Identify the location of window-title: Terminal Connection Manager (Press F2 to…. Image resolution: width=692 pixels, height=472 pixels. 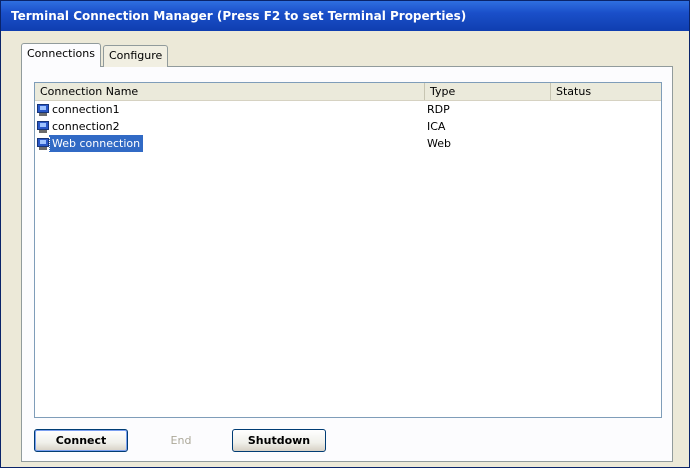
(345, 16).